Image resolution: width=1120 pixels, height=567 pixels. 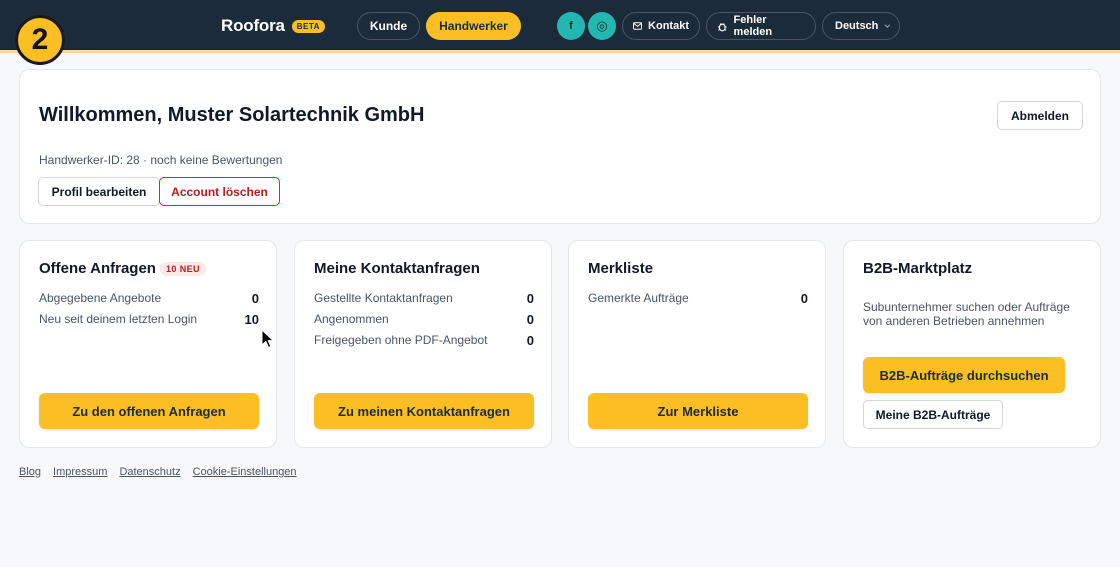 I want to click on stat-label: Neu seit deinem letzten Login, so click(x=118, y=319).